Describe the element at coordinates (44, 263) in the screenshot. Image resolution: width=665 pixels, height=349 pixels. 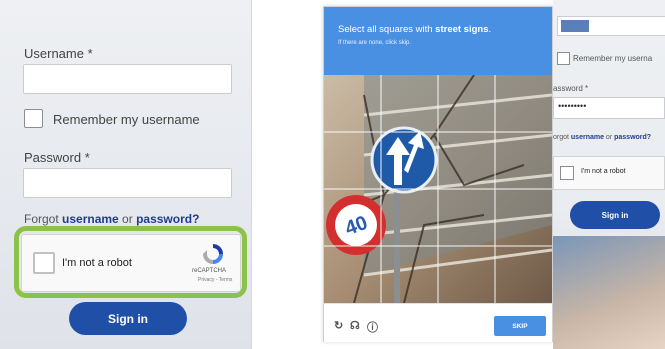
I see `recaptcha-checkbox` at that location.